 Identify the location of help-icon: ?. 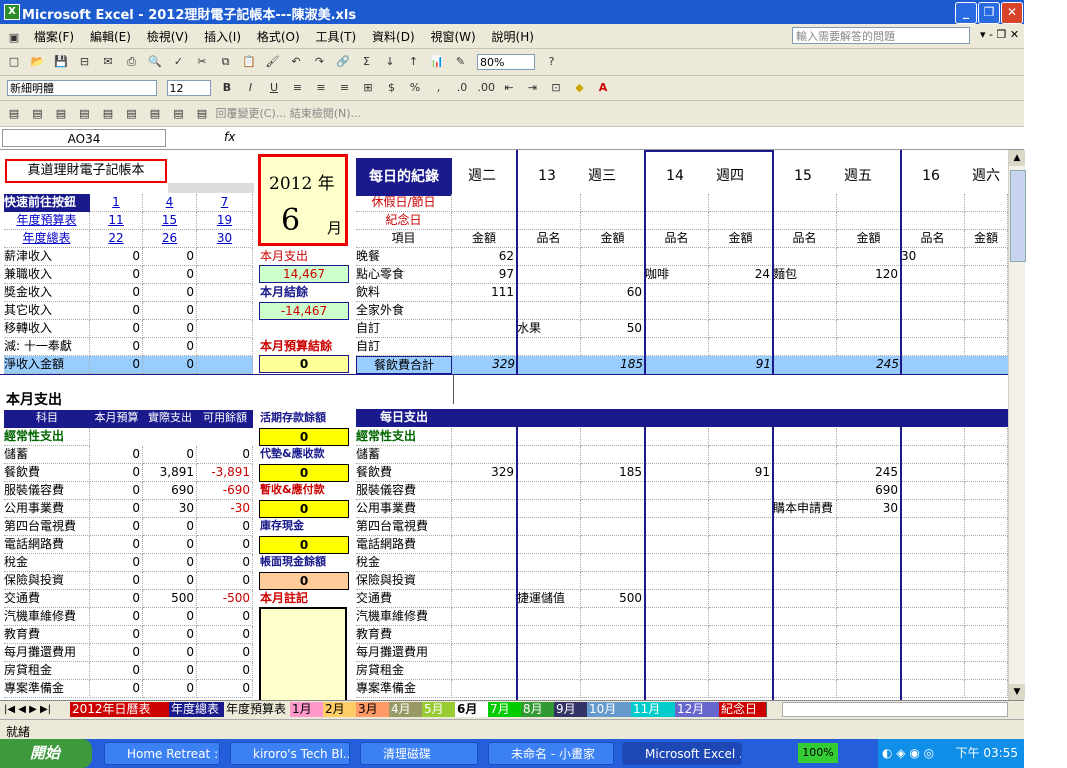
(552, 62).